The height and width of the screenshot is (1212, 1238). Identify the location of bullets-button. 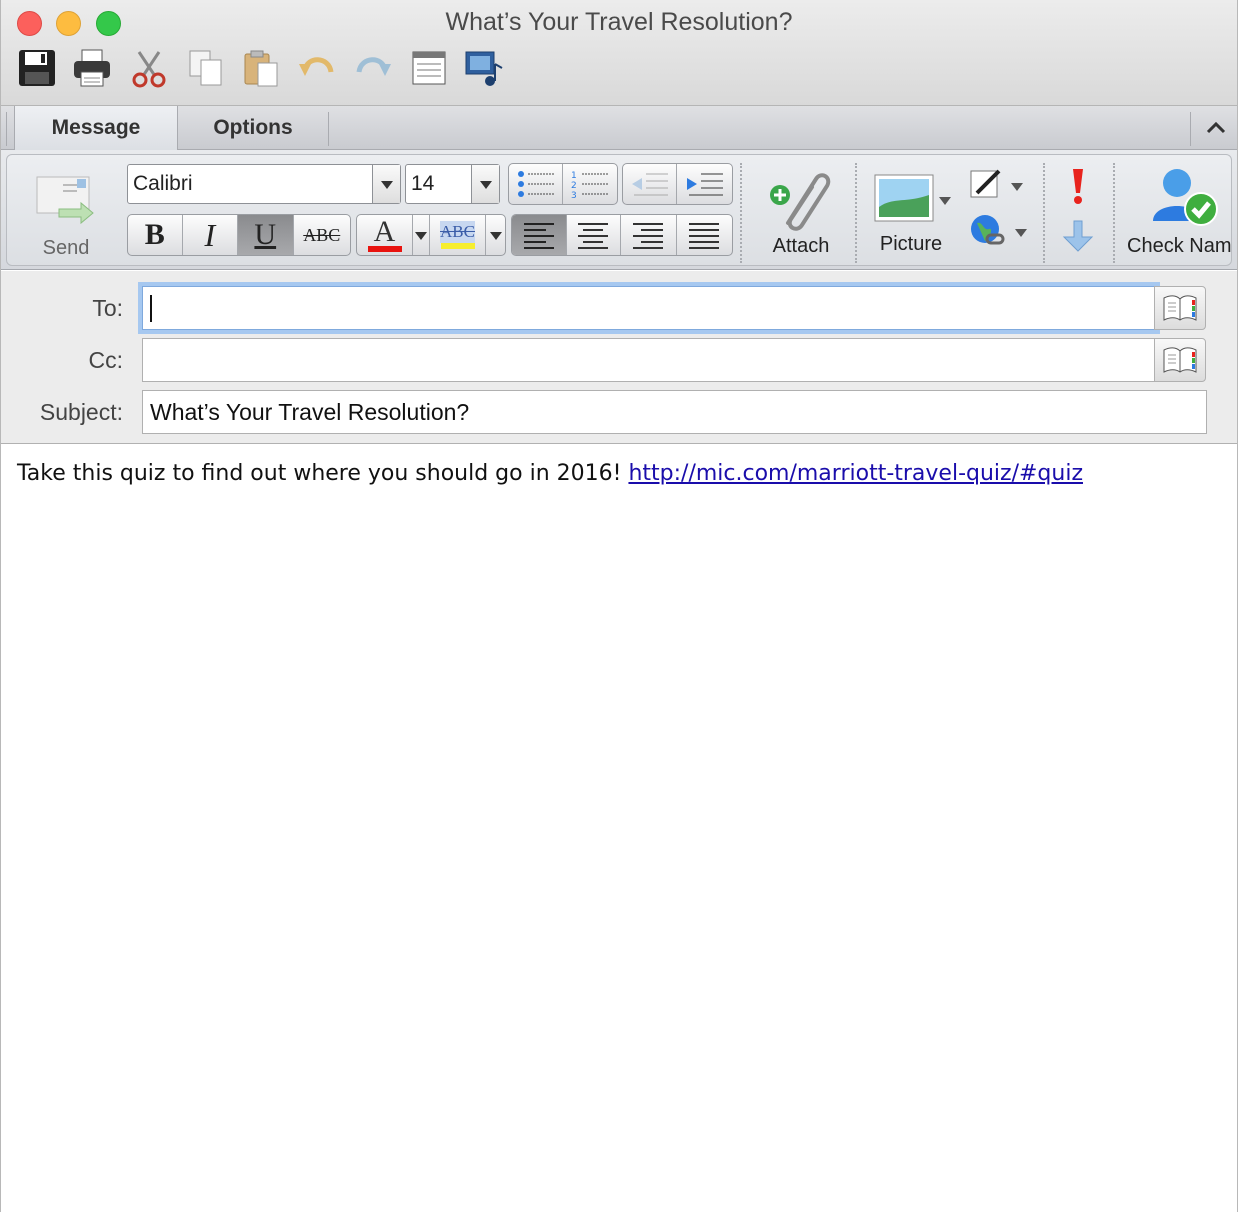
(536, 184).